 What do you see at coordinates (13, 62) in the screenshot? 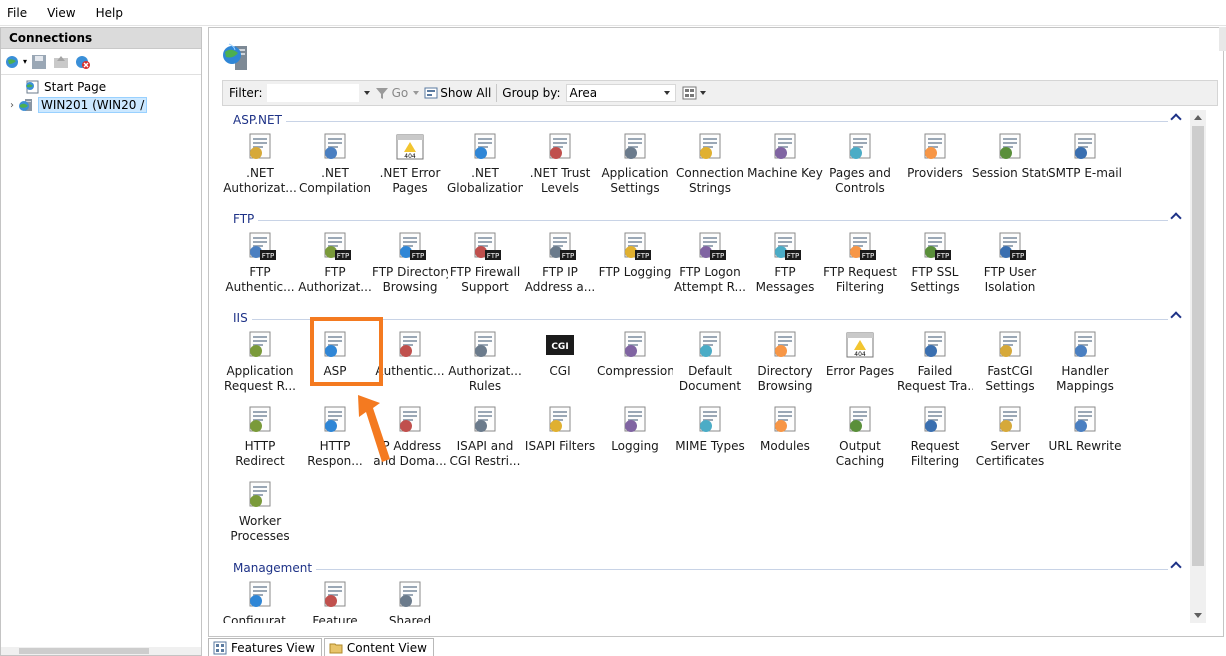
I see `connect-globe-icon` at bounding box center [13, 62].